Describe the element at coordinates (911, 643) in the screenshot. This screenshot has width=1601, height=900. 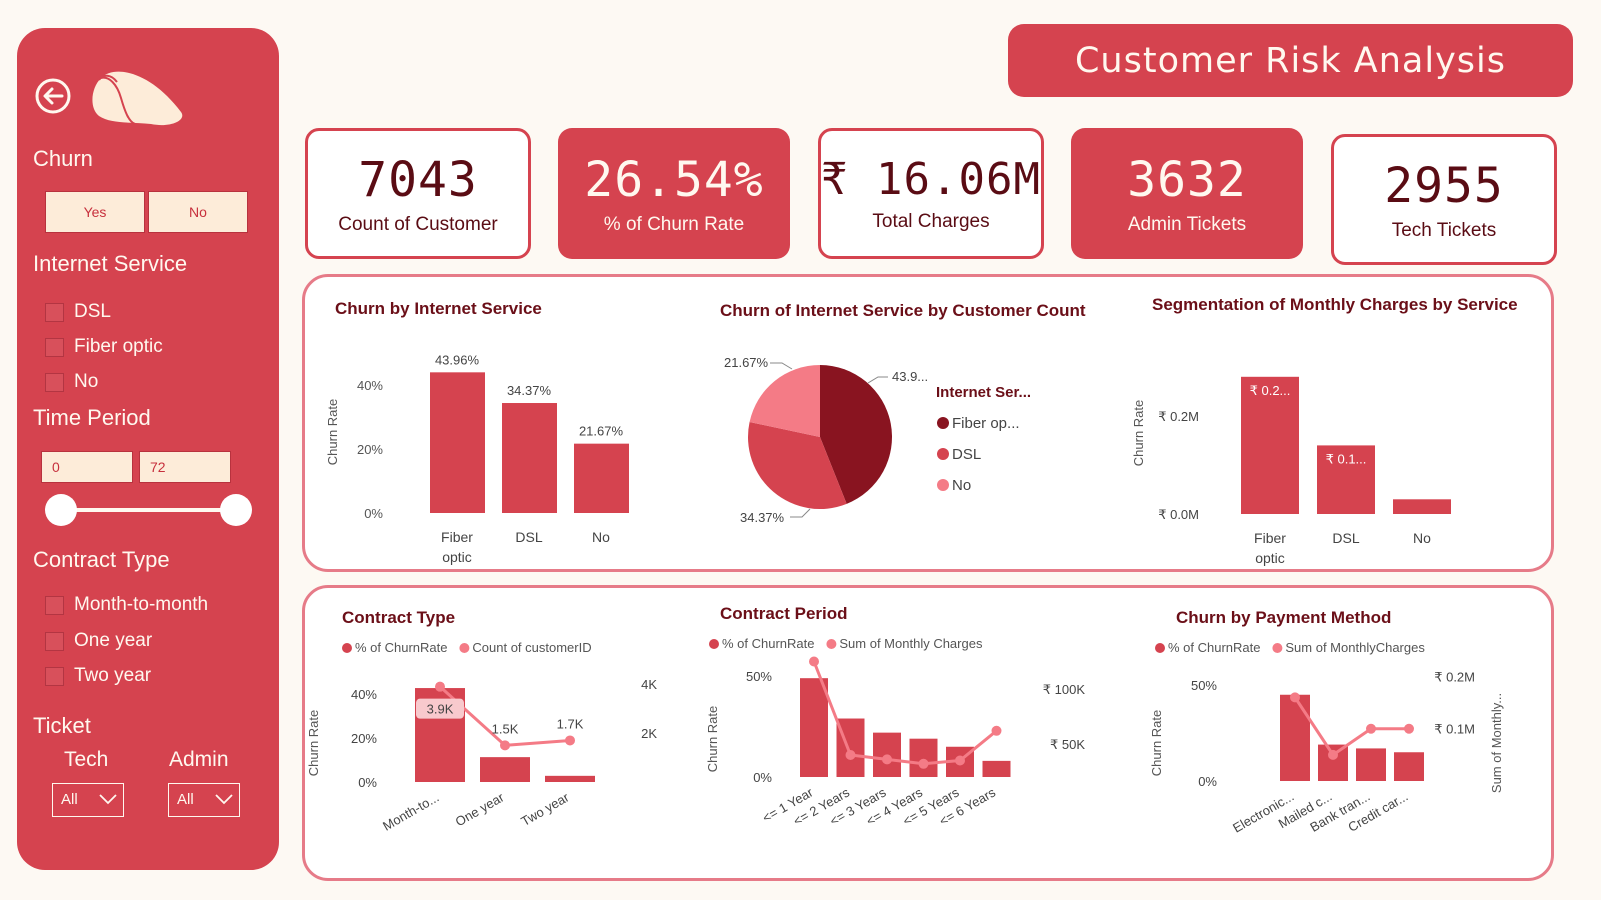
I see `legend-label: Sum of Monthly Charges` at that location.